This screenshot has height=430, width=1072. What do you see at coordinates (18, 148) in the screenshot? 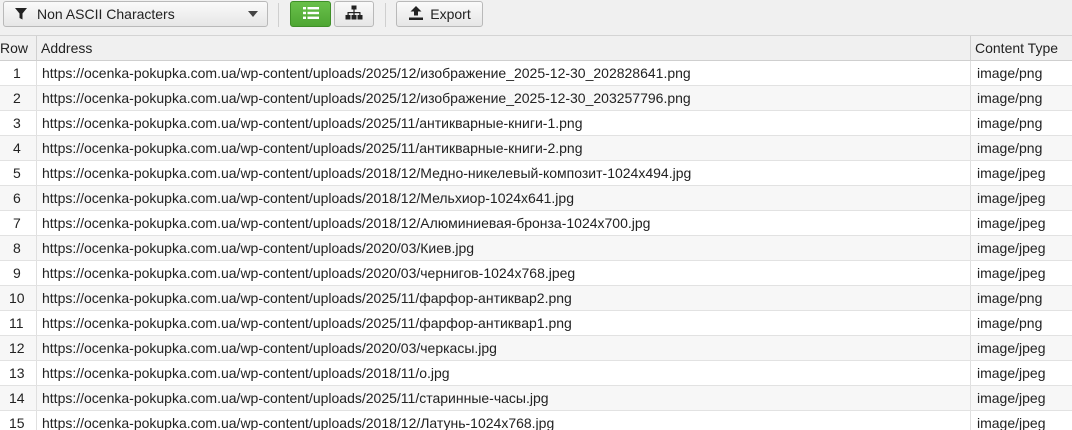
I see `row-number-cell: 4` at bounding box center [18, 148].